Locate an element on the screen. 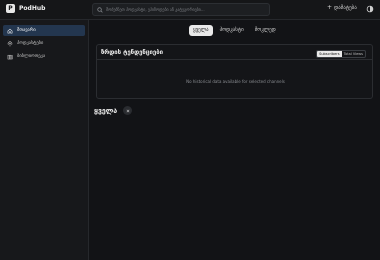  close-icon is located at coordinates (128, 110).